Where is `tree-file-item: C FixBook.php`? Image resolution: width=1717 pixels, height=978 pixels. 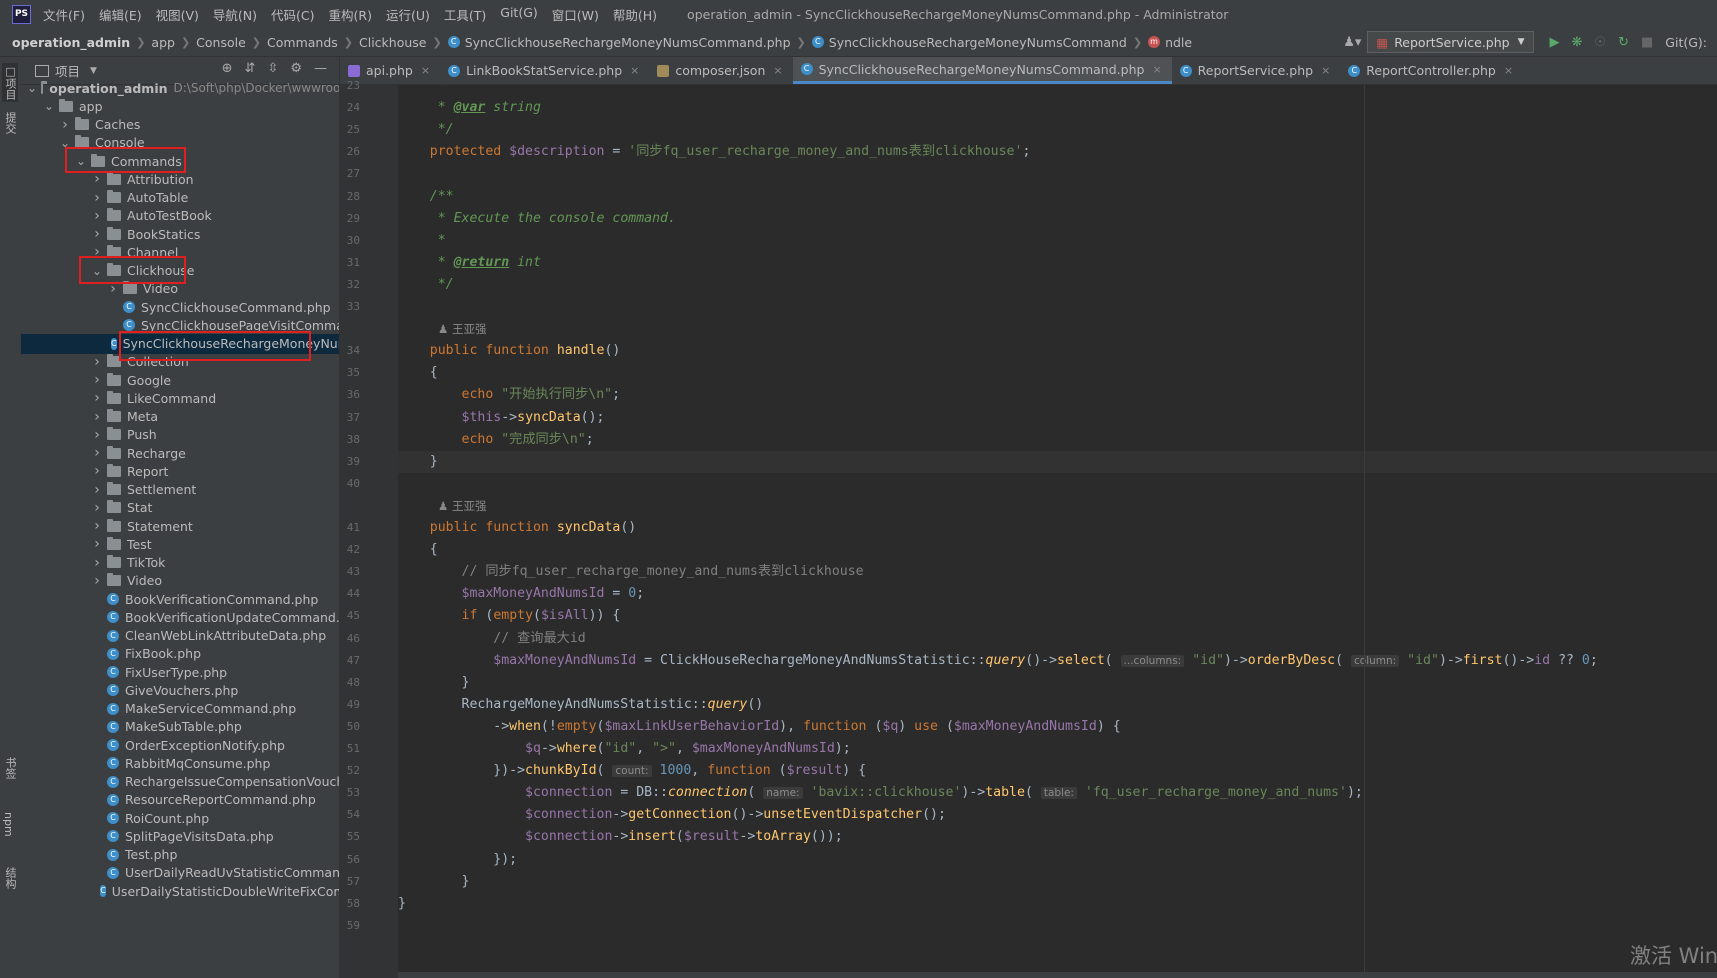
tree-file-item: C FixBook.php is located at coordinates (180, 654).